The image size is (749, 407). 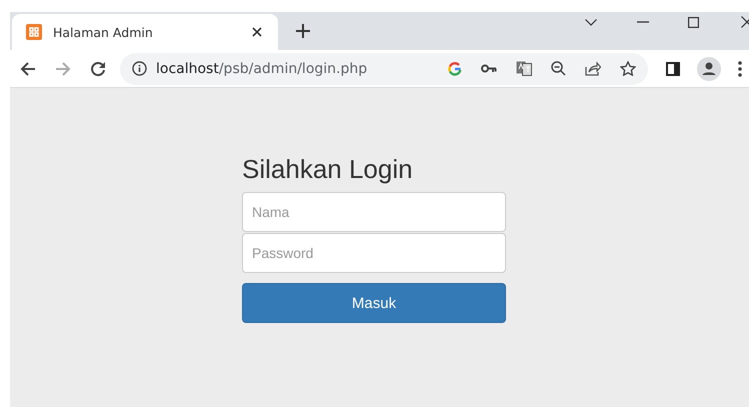 What do you see at coordinates (139, 68) in the screenshot?
I see `info-icon` at bounding box center [139, 68].